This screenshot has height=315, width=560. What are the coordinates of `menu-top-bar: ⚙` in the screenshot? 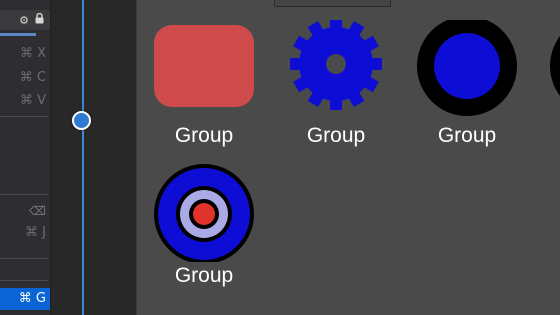 It's located at (25, 23).